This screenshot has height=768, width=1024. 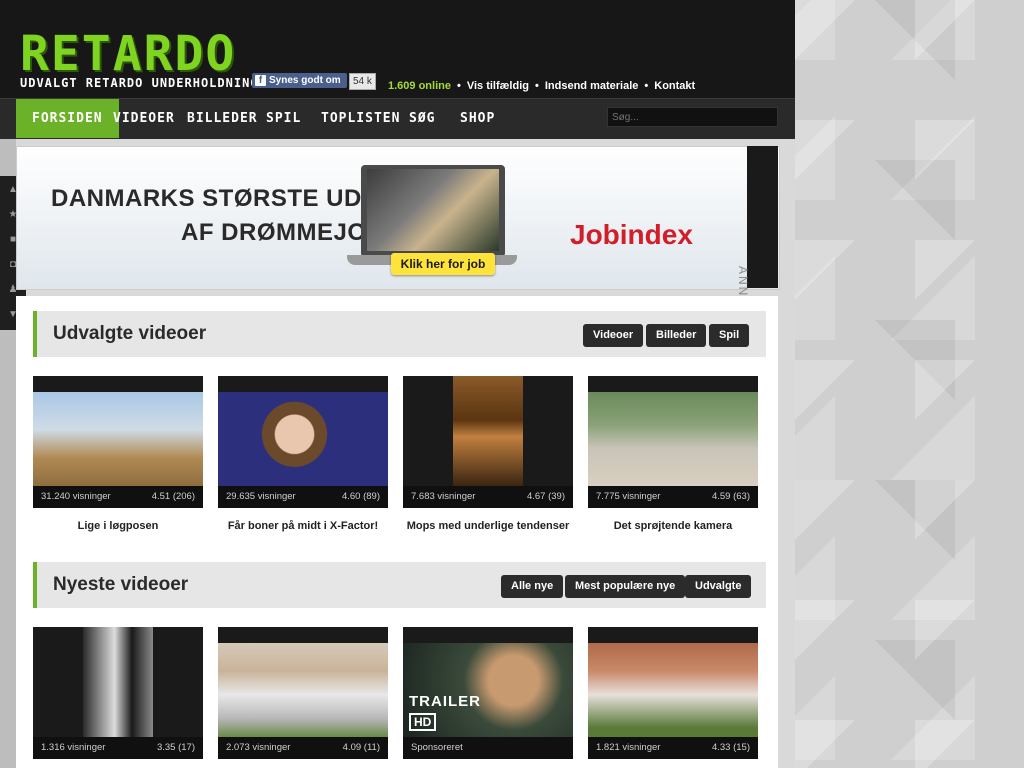 I want to click on video-stats: 2.073 visninger 4.09 (11), so click(x=303, y=748).